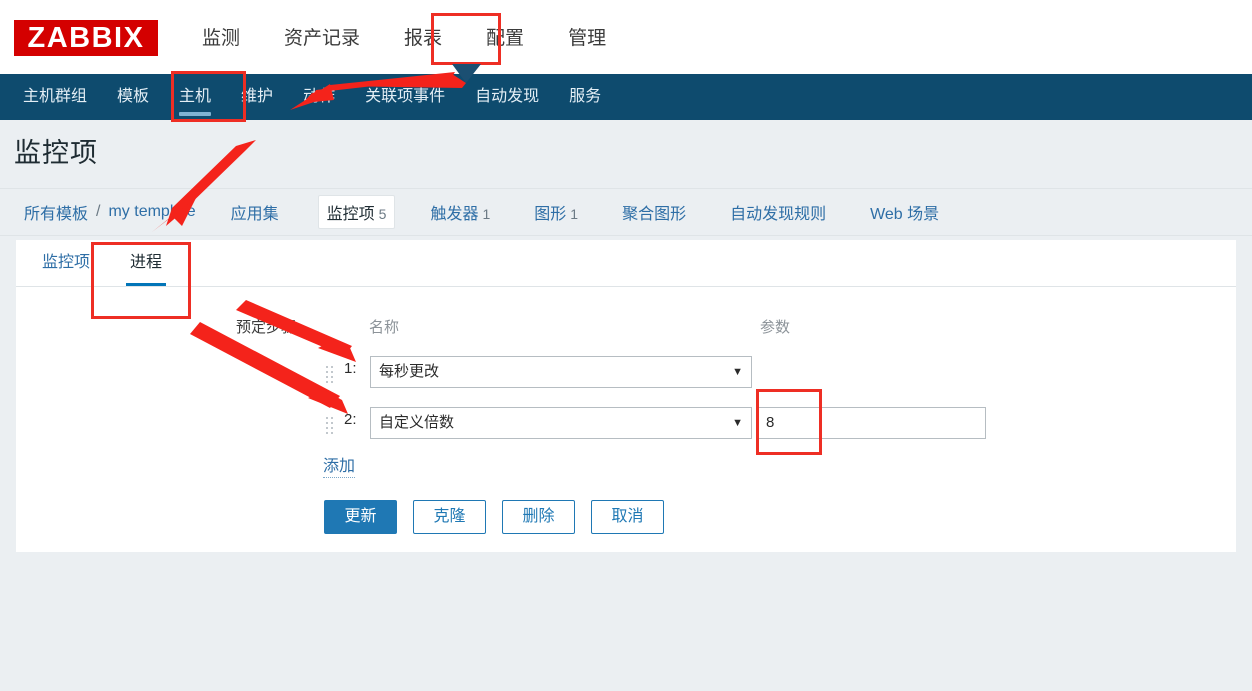 This screenshot has width=1252, height=691. What do you see at coordinates (55, 97) in the screenshot?
I see `sub-nav-item-host-groups: 主机群组` at bounding box center [55, 97].